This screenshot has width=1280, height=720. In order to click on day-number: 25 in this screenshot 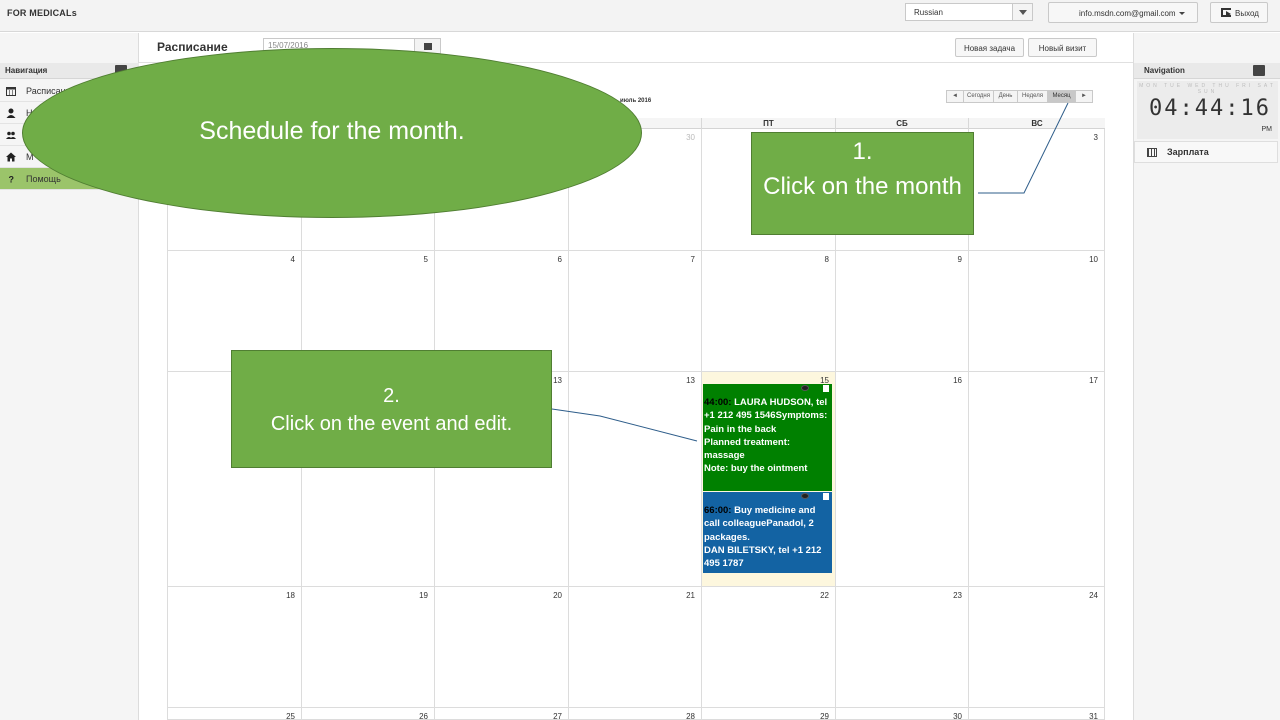, I will do `click(290, 716)`.